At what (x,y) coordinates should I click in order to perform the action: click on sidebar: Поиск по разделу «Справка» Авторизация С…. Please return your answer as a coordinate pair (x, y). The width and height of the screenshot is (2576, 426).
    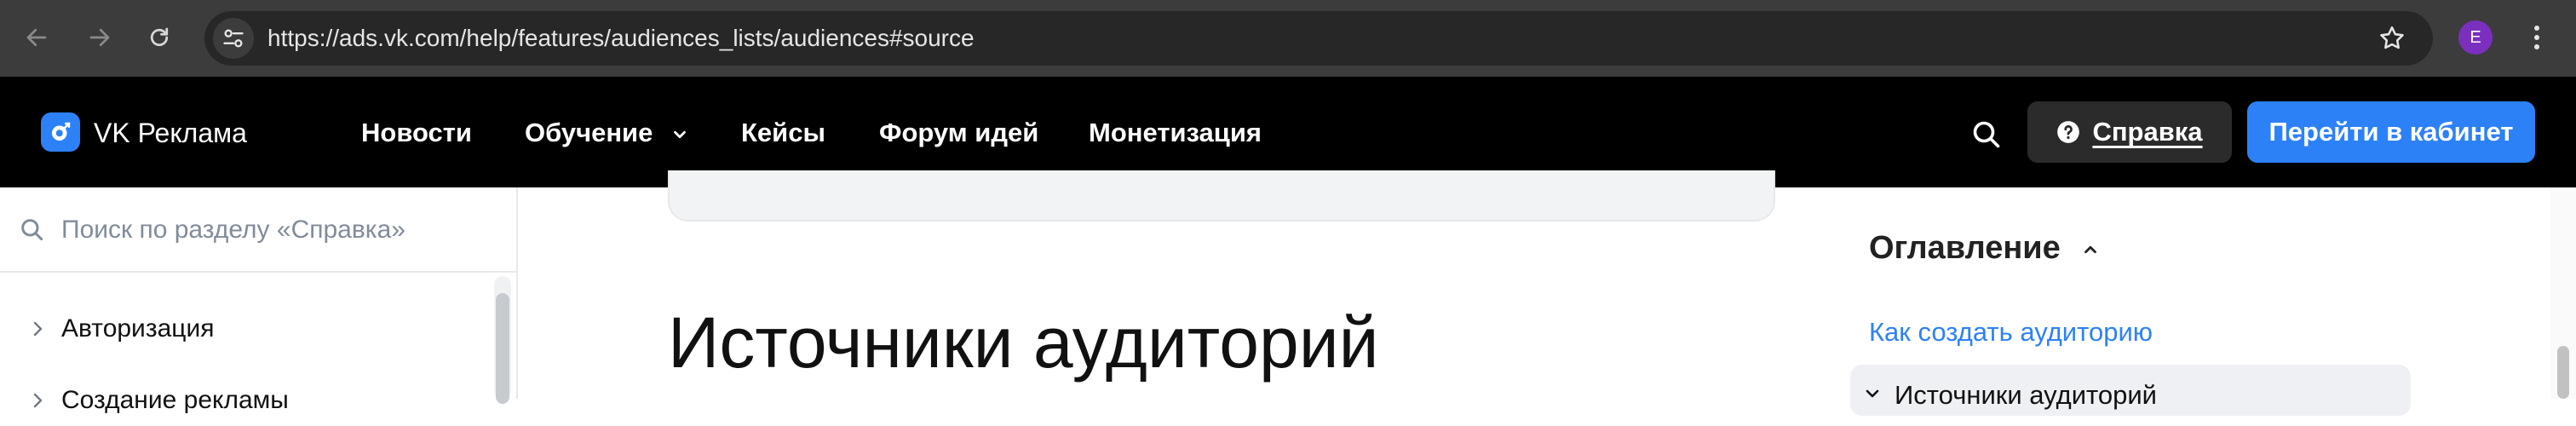
    Looking at the image, I should click on (259, 300).